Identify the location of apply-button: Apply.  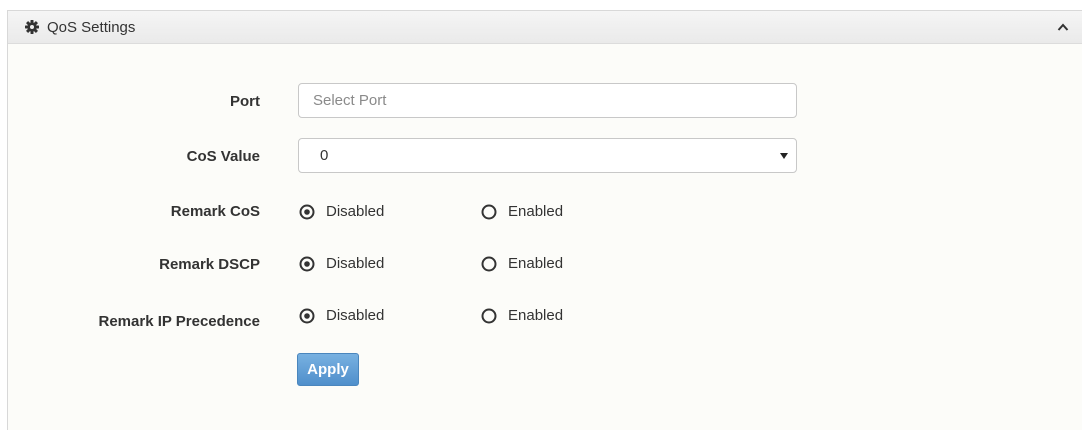
(328, 369).